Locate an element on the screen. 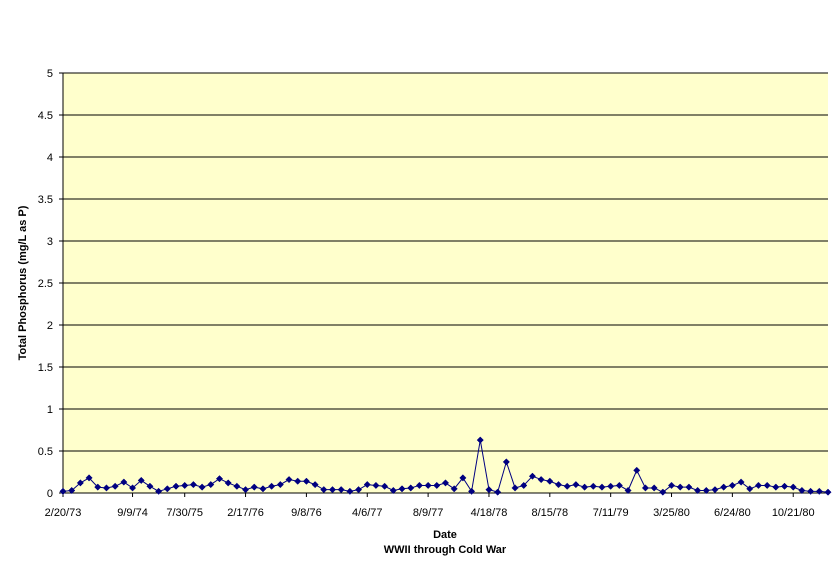 Image resolution: width=840 pixels, height=581 pixels. x-tick-label: 8/15/78 is located at coordinates (549, 513).